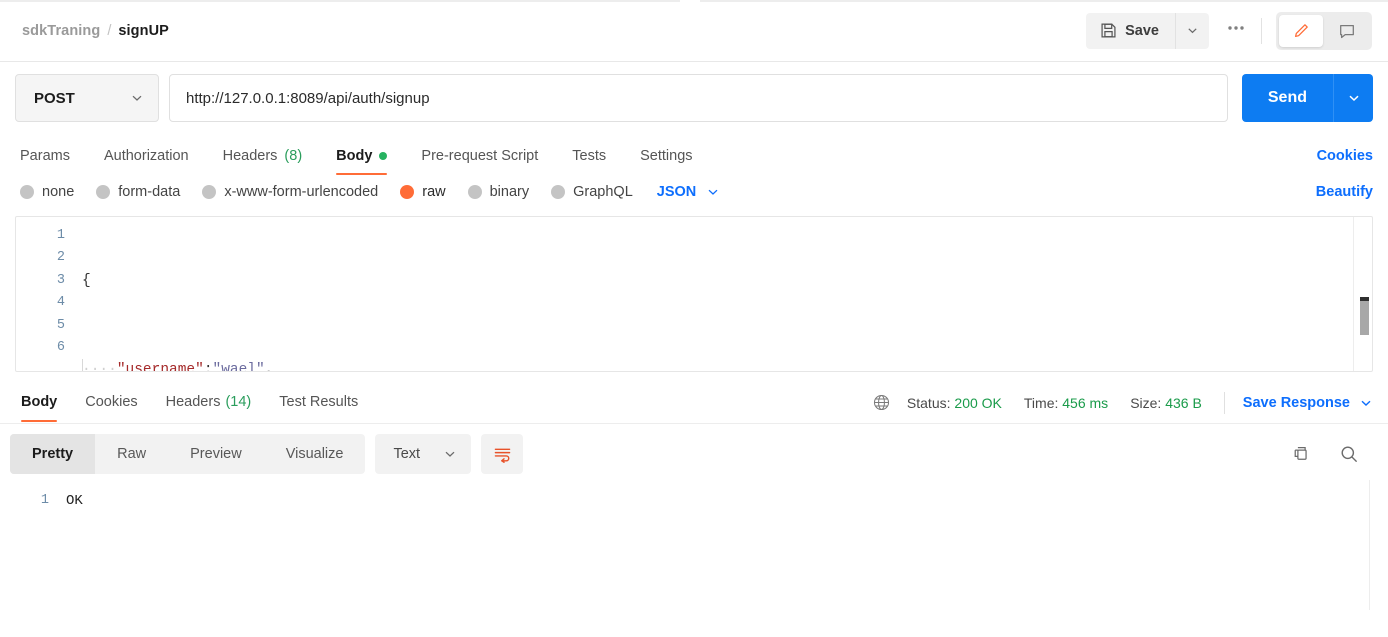 The width and height of the screenshot is (1388, 637). What do you see at coordinates (131, 454) in the screenshot?
I see `view-mode-raw: Raw` at bounding box center [131, 454].